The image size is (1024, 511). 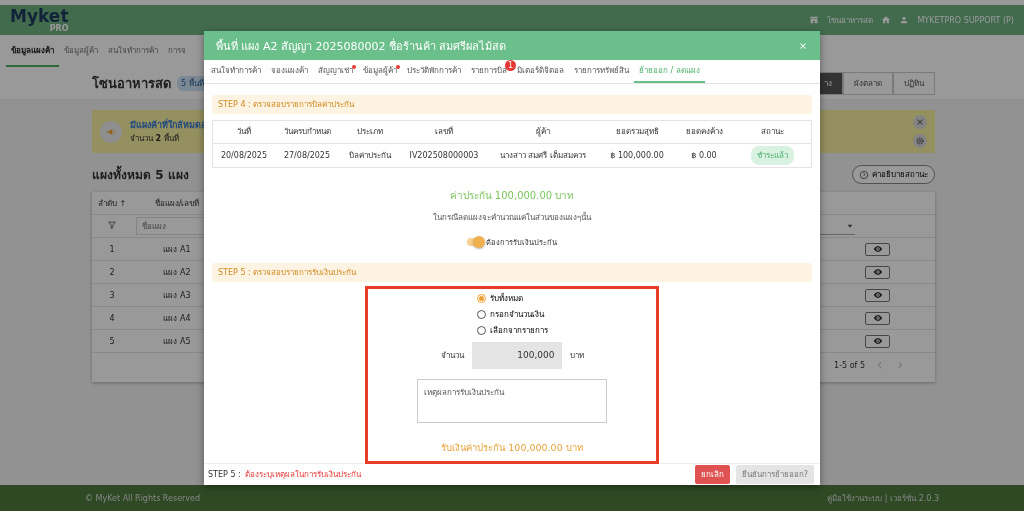 I want to click on table-cell-text: IV202508000003, so click(x=444, y=155).